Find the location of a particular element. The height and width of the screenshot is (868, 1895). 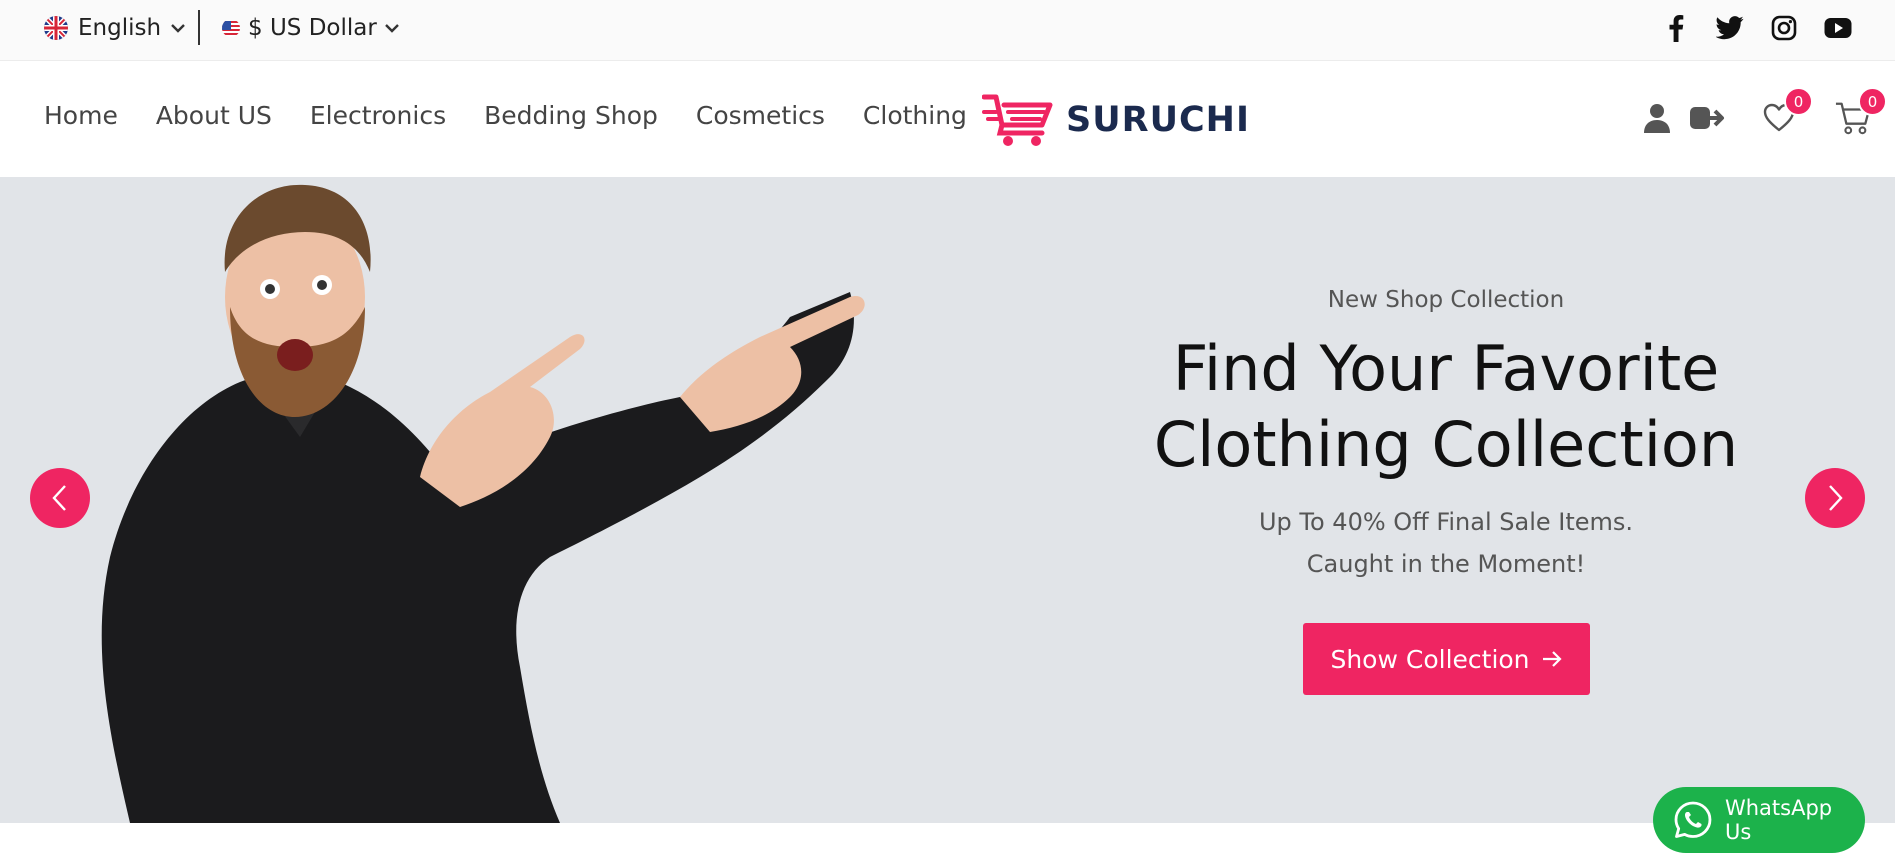

chevron-left-icon is located at coordinates (59, 498).